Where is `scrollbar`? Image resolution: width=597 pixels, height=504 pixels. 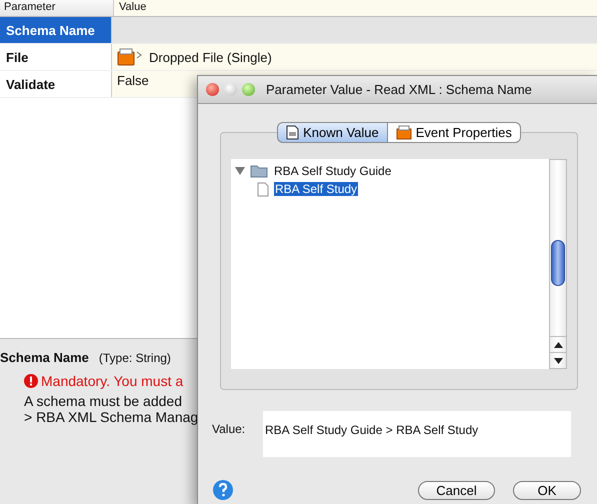 scrollbar is located at coordinates (558, 264).